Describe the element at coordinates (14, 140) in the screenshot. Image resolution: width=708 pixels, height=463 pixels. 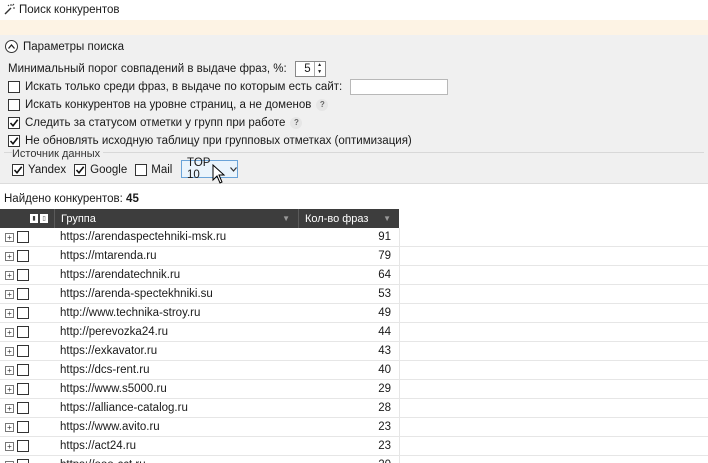
I see `no-update-checkbox` at that location.